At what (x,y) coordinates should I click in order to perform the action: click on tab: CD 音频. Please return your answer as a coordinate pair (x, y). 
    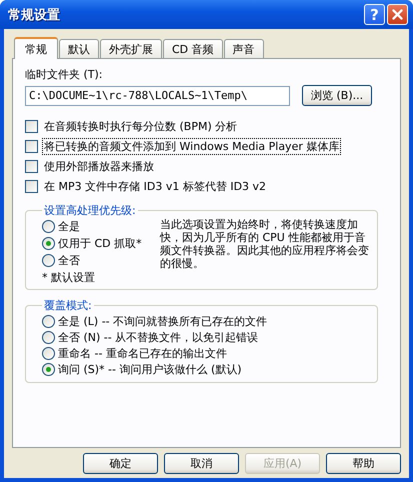
    Looking at the image, I should click on (193, 48).